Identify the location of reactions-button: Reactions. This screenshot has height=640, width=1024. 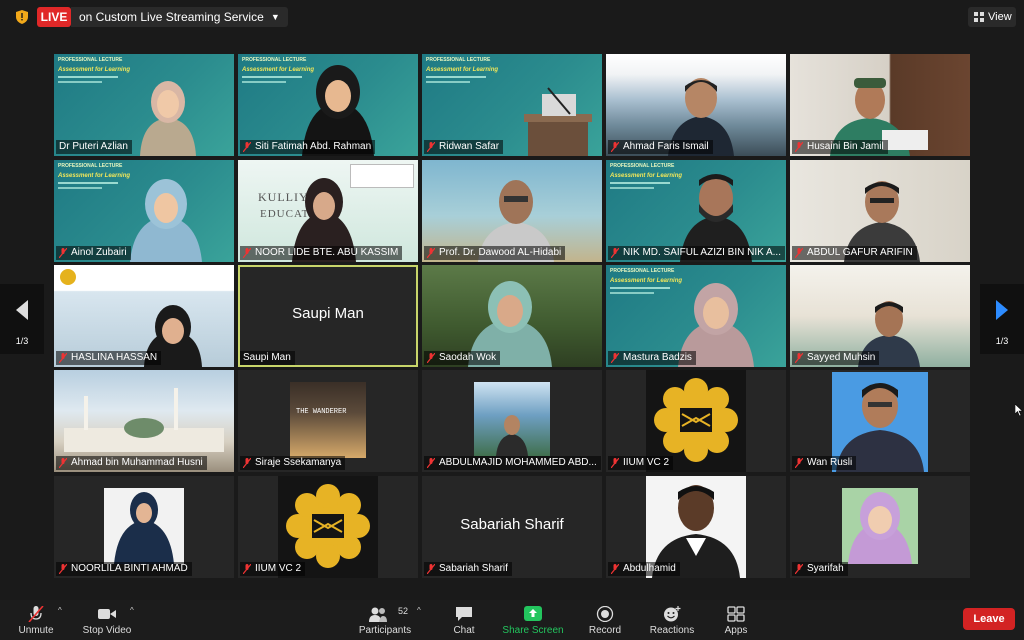
(672, 620).